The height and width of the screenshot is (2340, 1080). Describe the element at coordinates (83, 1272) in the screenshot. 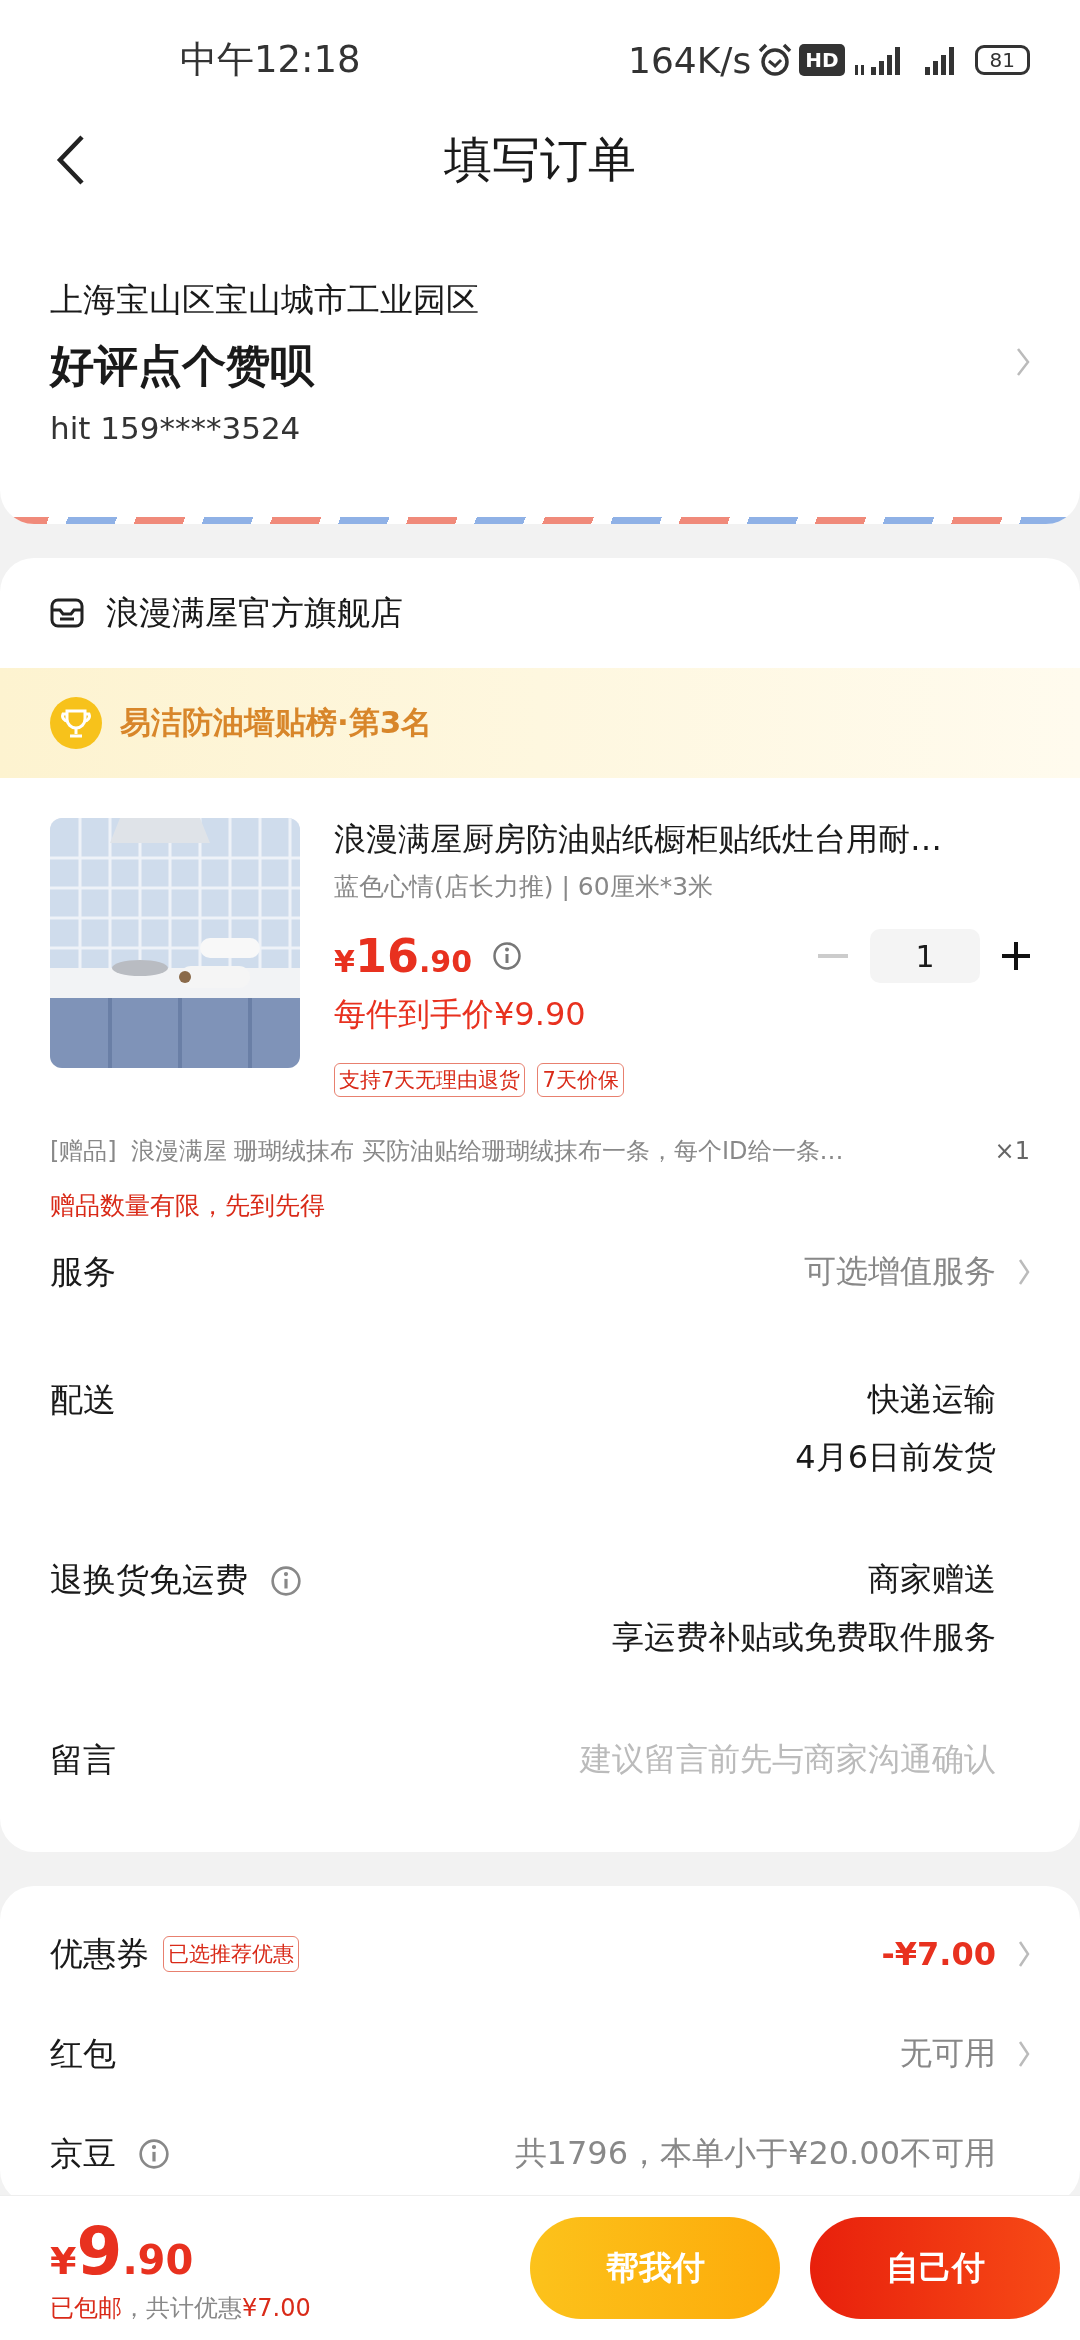

I see `row-label: 服务` at that location.